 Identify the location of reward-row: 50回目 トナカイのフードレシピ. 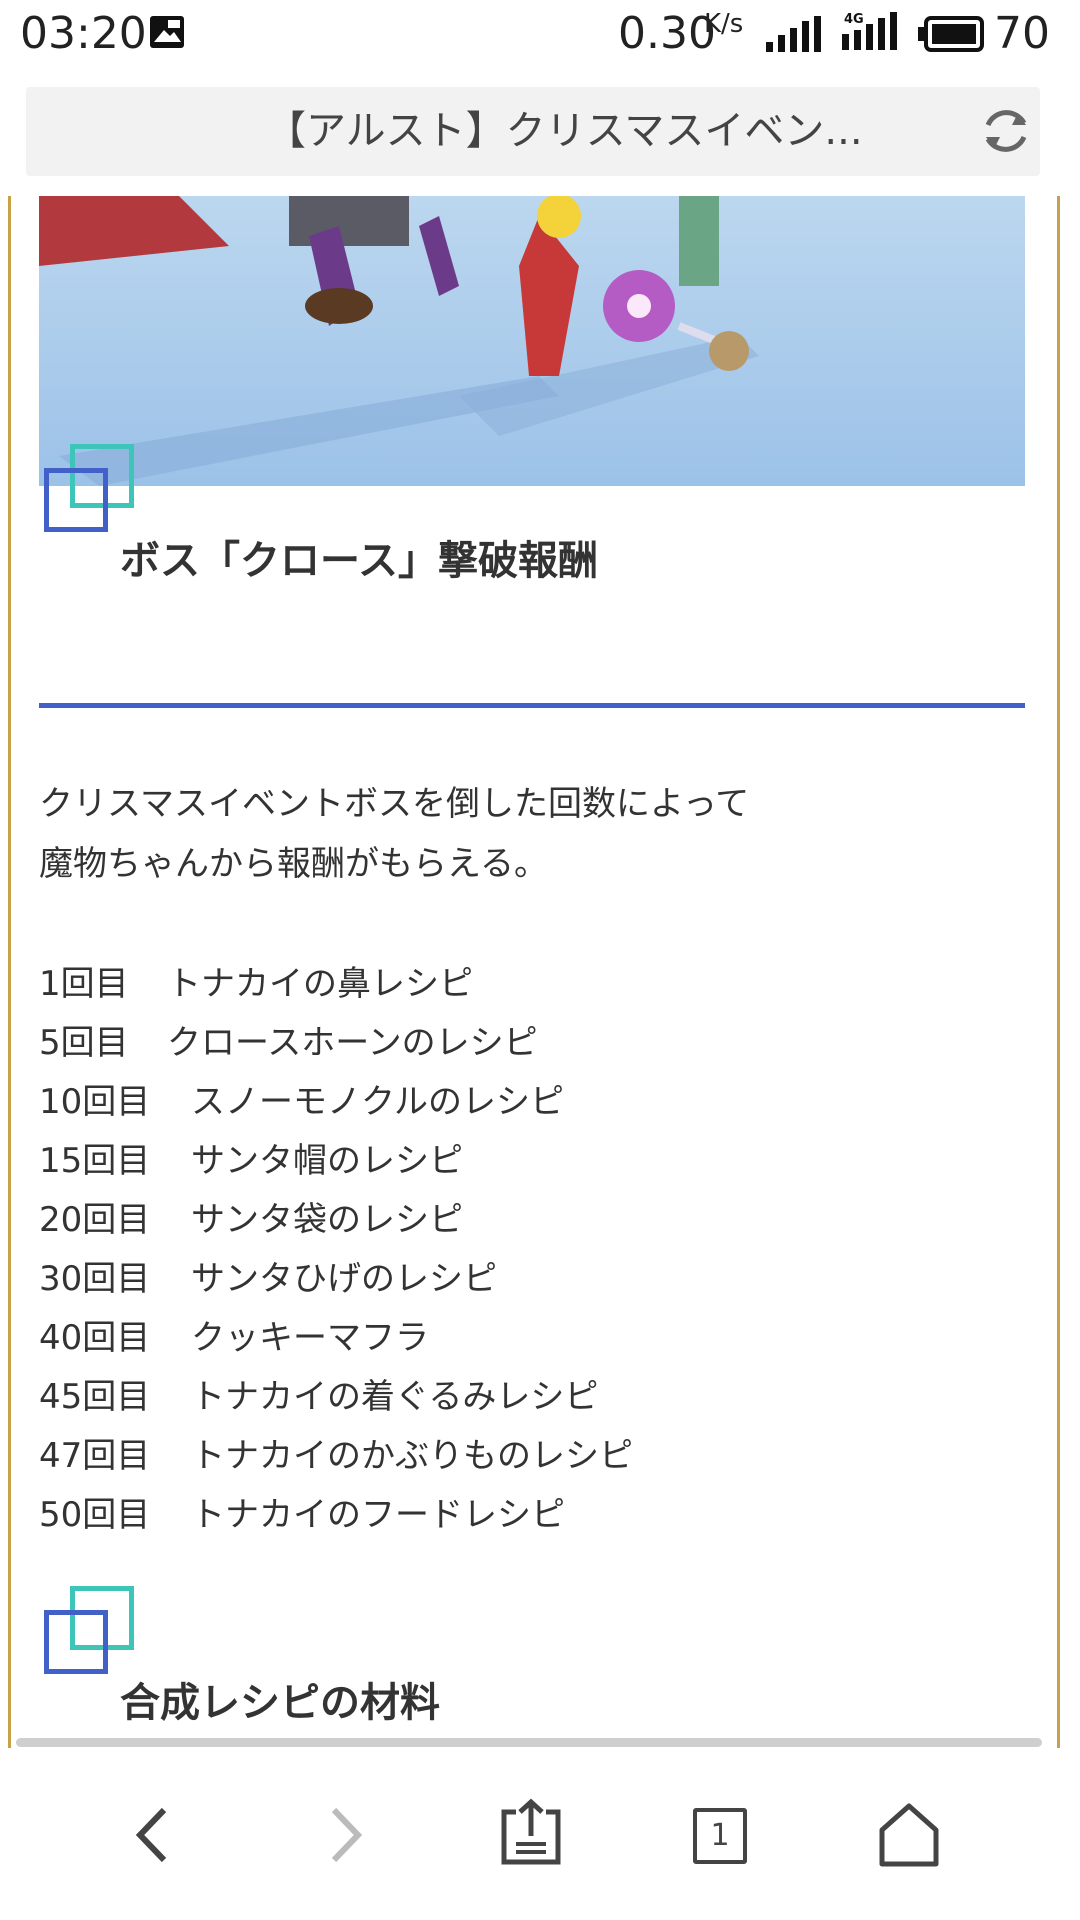
(302, 1511).